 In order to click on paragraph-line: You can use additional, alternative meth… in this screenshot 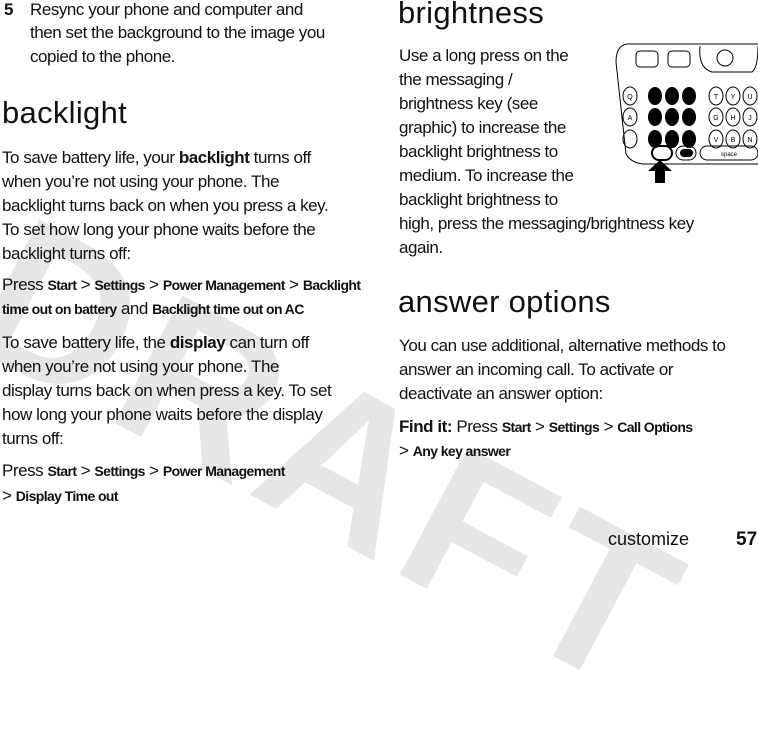, I will do `click(562, 345)`.